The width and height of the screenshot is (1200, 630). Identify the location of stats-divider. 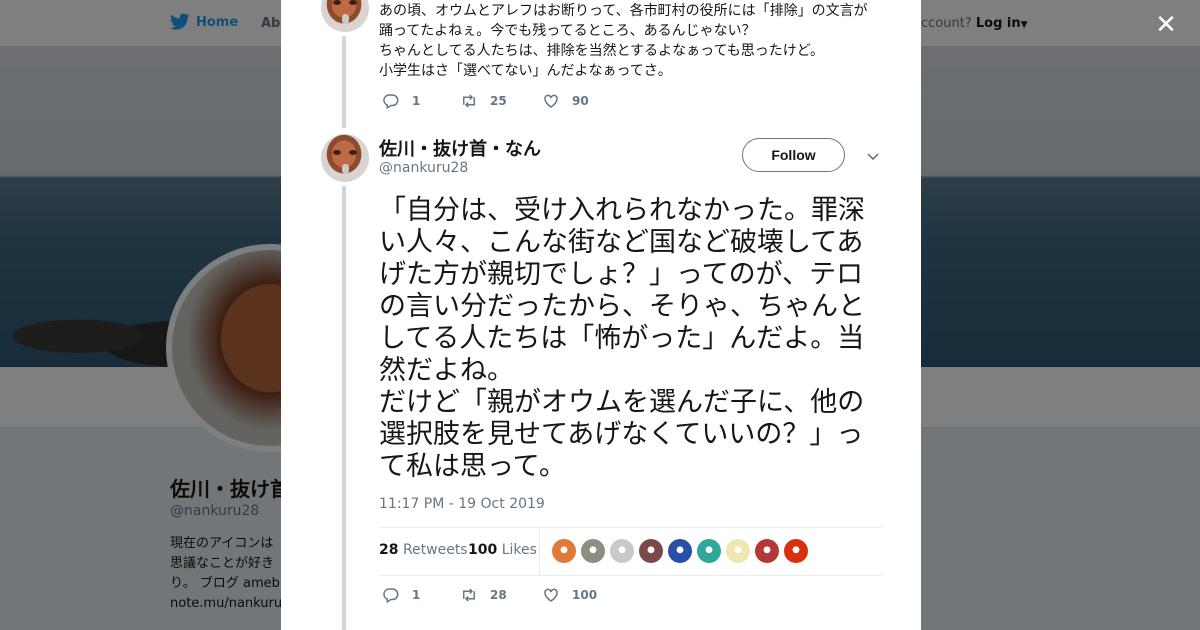
(539, 551).